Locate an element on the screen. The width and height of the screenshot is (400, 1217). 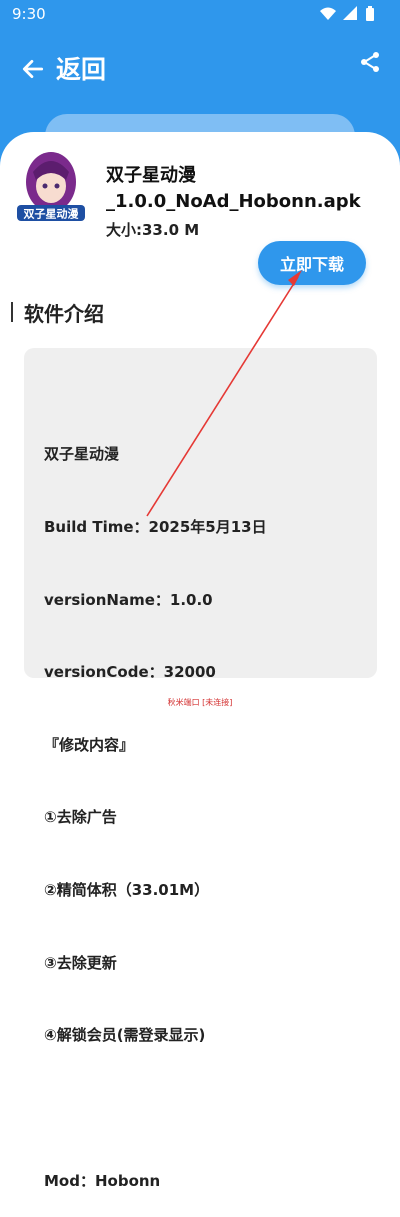
intro-line: ③去除更新 is located at coordinates (80, 962).